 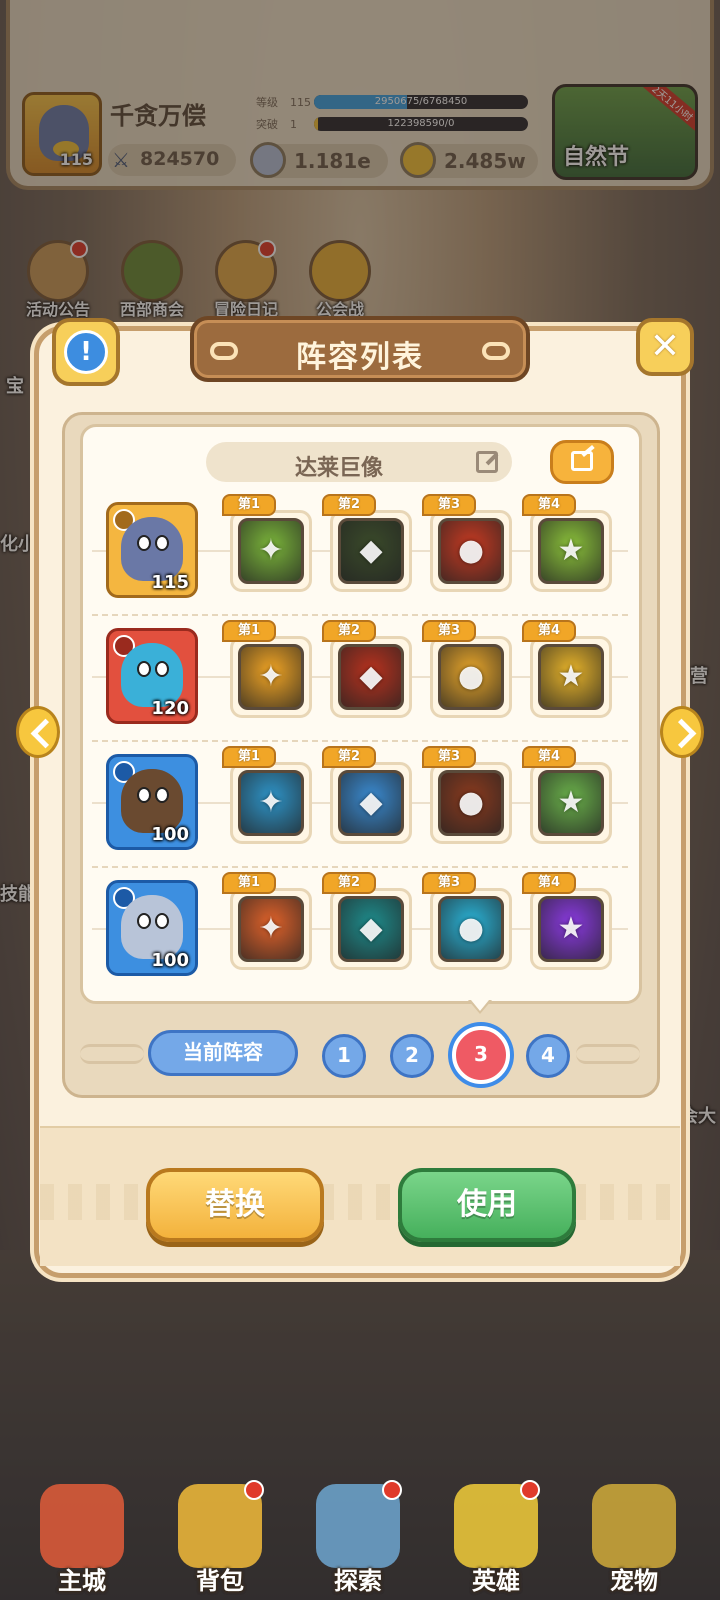 What do you see at coordinates (338, 468) in the screenshot?
I see `lineup-name: 达莱巨像` at bounding box center [338, 468].